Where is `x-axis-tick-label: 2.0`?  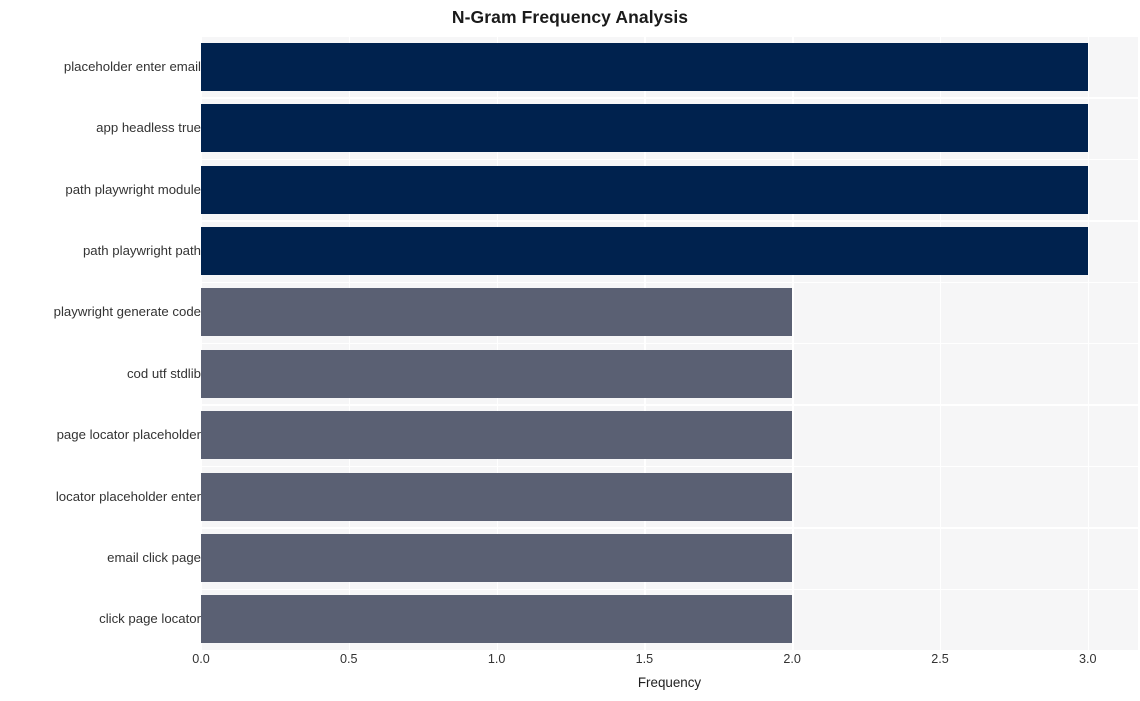
x-axis-tick-label: 2.0 is located at coordinates (792, 659).